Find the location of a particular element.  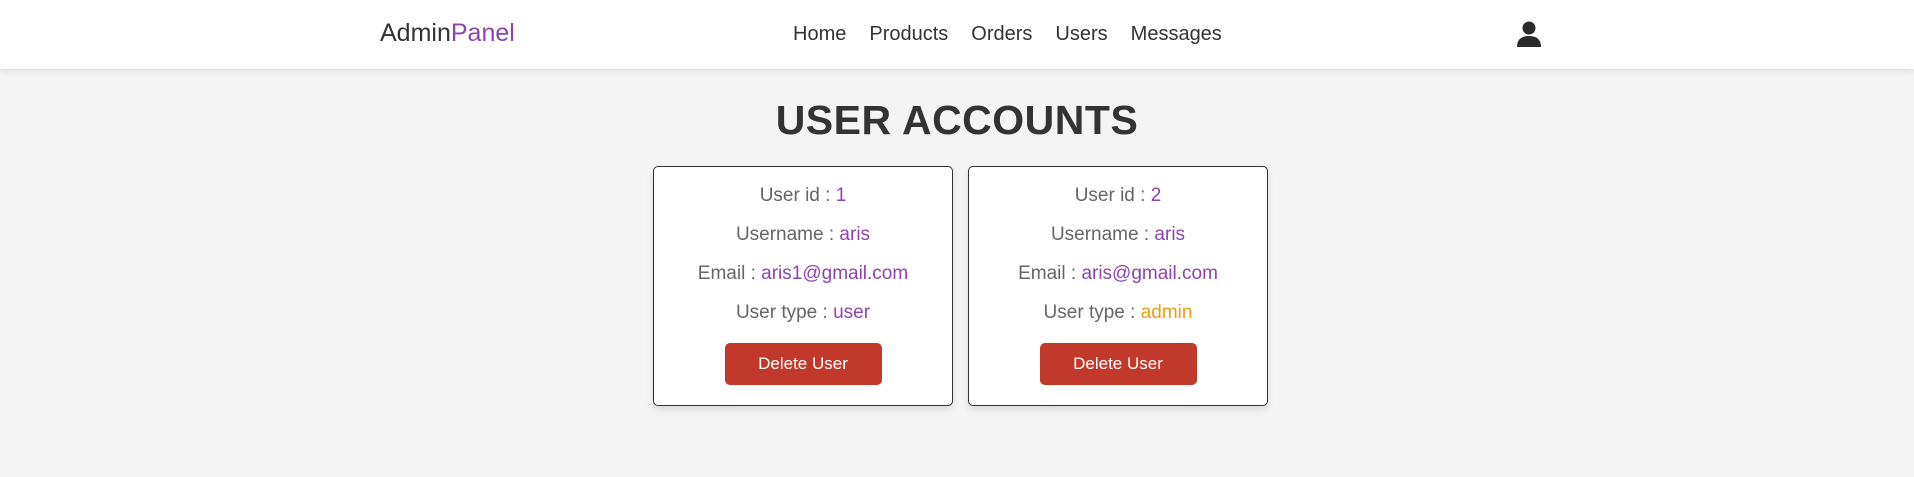

email-row: Email : aris1@gmail.com is located at coordinates (803, 283).